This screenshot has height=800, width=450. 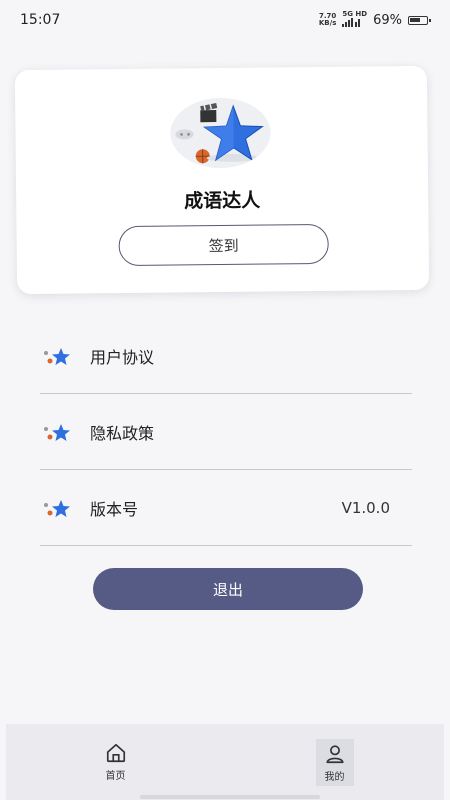 I want to click on menu-label: 用户协议, so click(x=122, y=357).